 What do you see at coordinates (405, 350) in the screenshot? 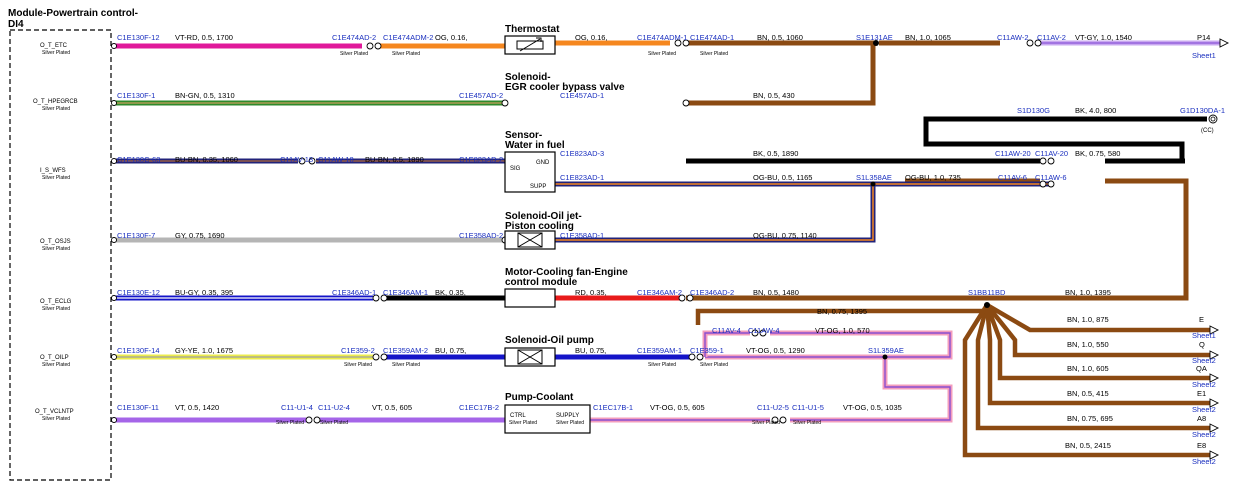
I see `conn-label: C1E359AM-2` at bounding box center [405, 350].